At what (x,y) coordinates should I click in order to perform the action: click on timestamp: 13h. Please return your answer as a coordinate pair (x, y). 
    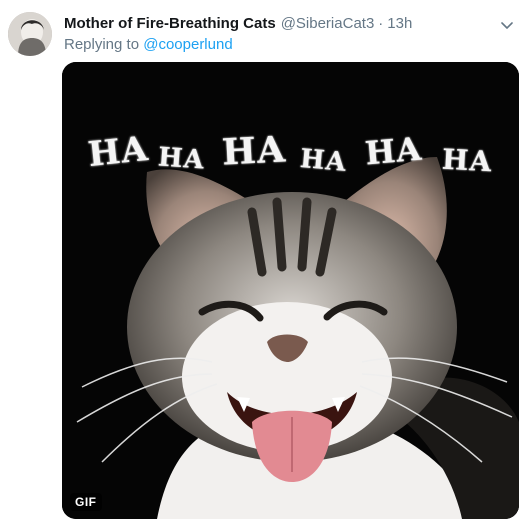
    Looking at the image, I should click on (399, 24).